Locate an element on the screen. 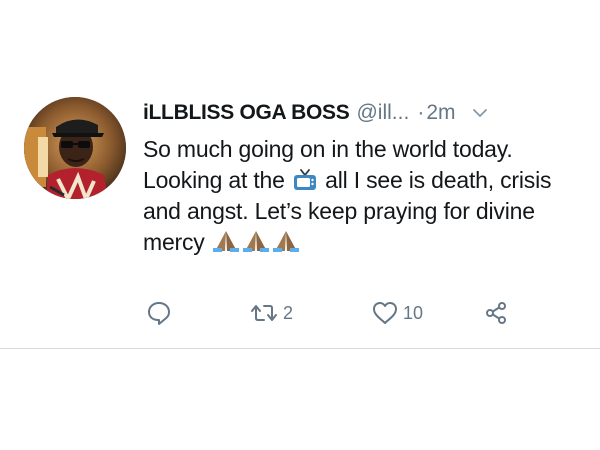  tweet-header: iLLBLISS OGA BOSS @ill... · 2m is located at coordinates (316, 113).